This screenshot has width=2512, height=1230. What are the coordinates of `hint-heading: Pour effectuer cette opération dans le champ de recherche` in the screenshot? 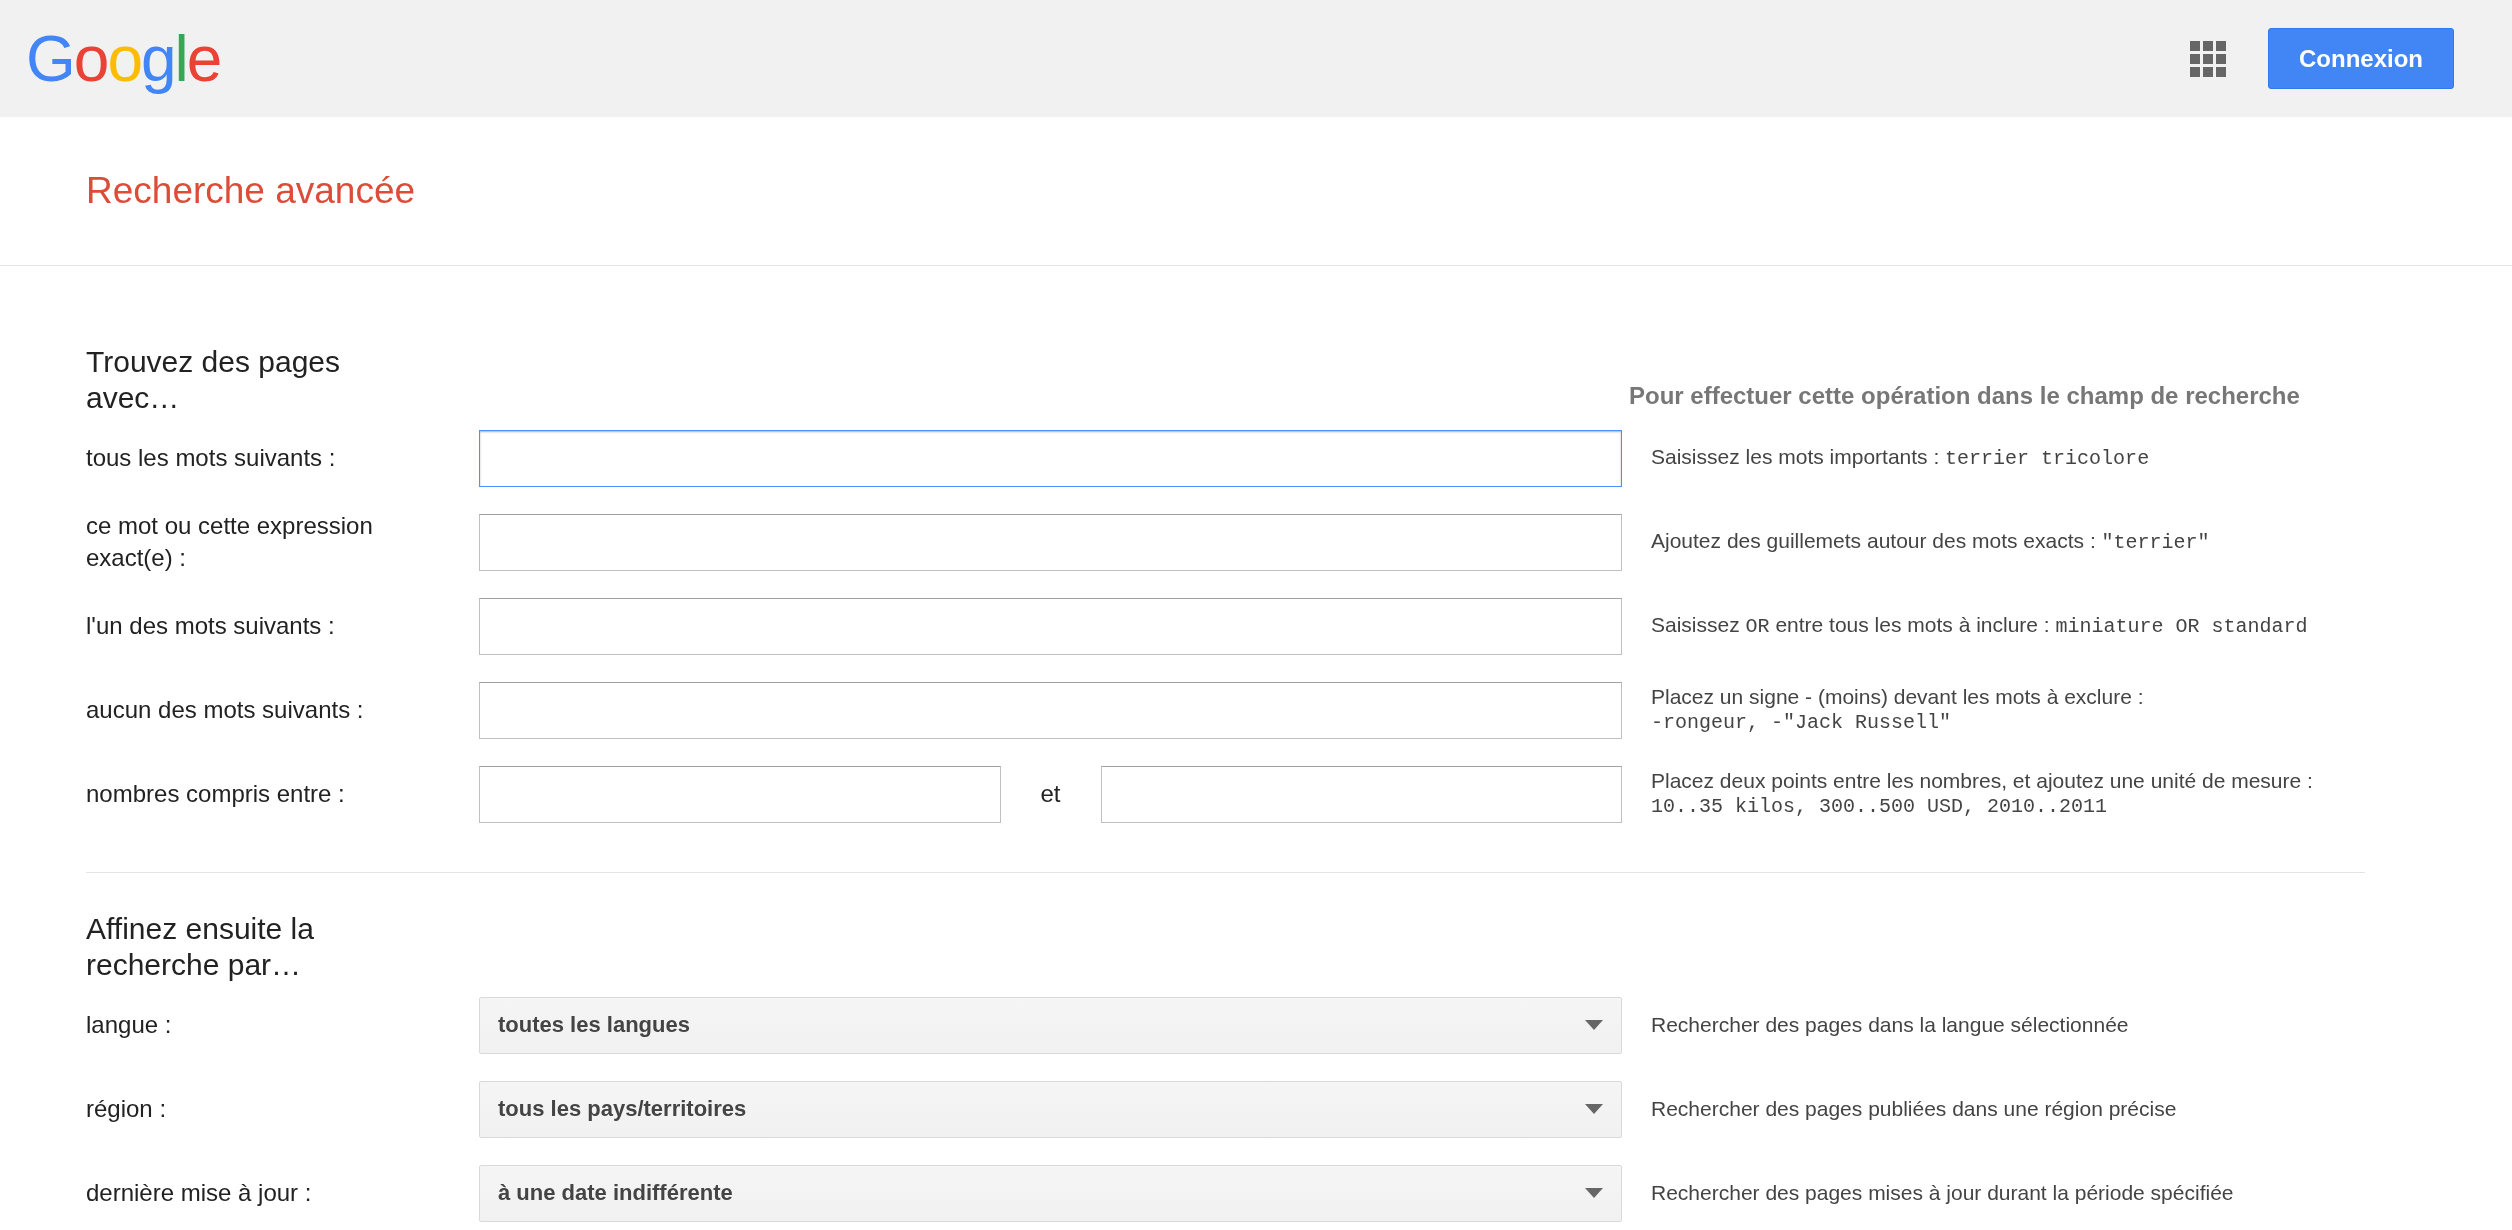 It's located at (1965, 396).